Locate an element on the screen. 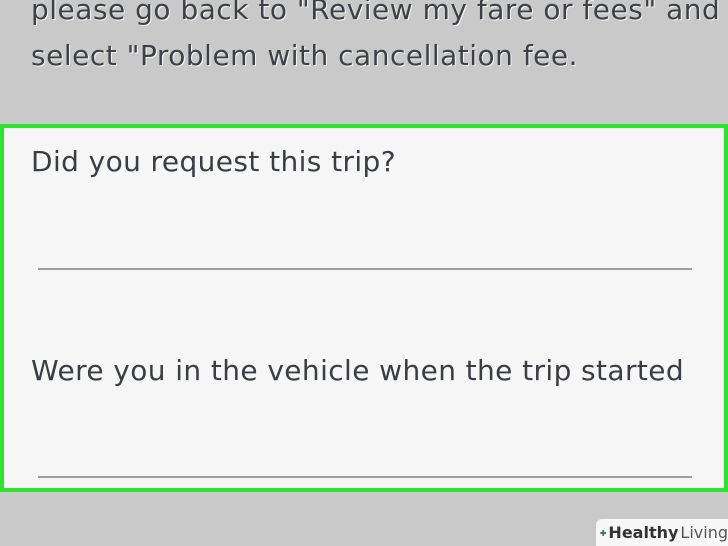 This screenshot has height=546, width=728. requested-trip-answer-field is located at coordinates (365, 254).